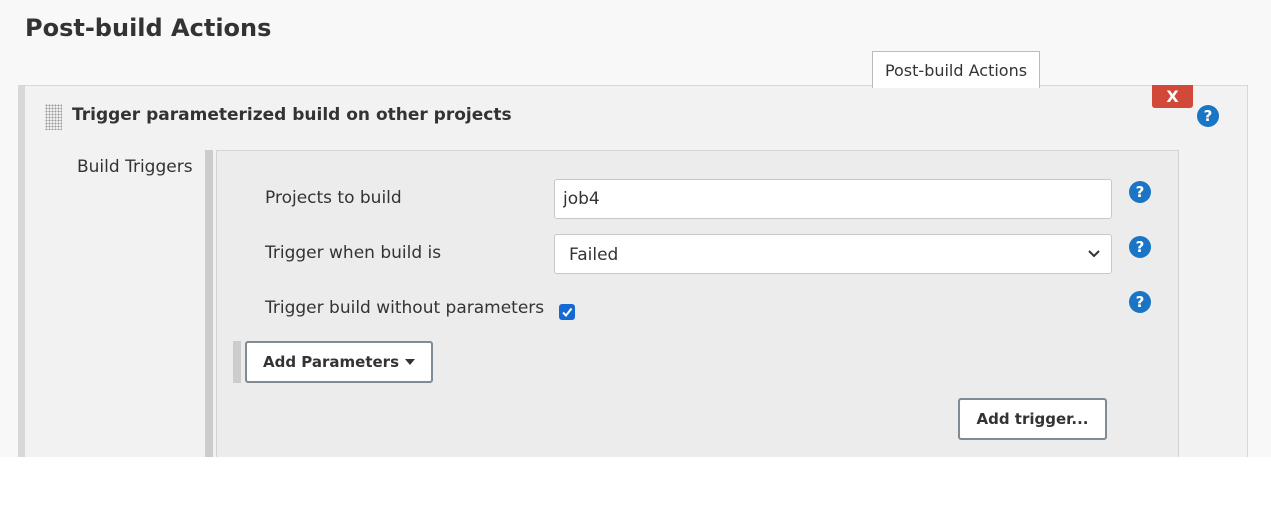 Image resolution: width=1271 pixels, height=520 pixels. What do you see at coordinates (21, 271) in the screenshot?
I see `step-left-bar` at bounding box center [21, 271].